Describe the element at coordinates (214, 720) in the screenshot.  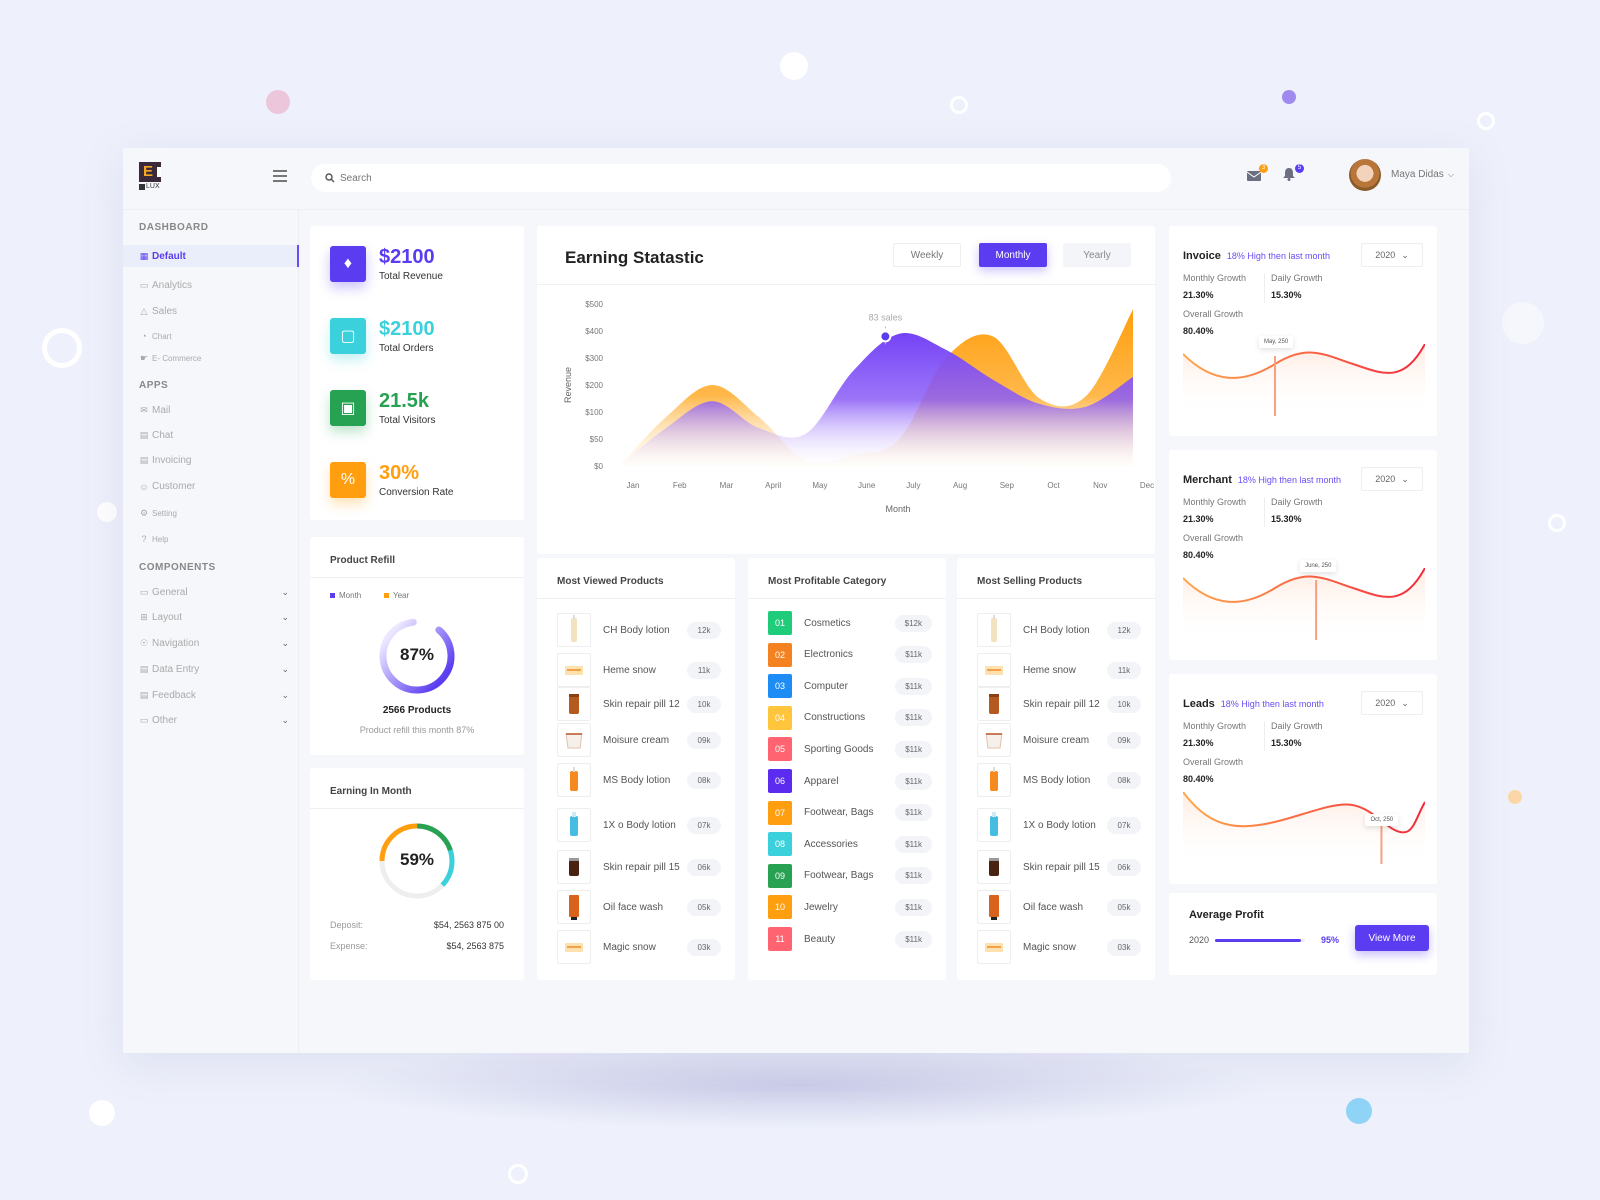
I see `sidebar-item-other: ▭ Other ⌄` at that location.